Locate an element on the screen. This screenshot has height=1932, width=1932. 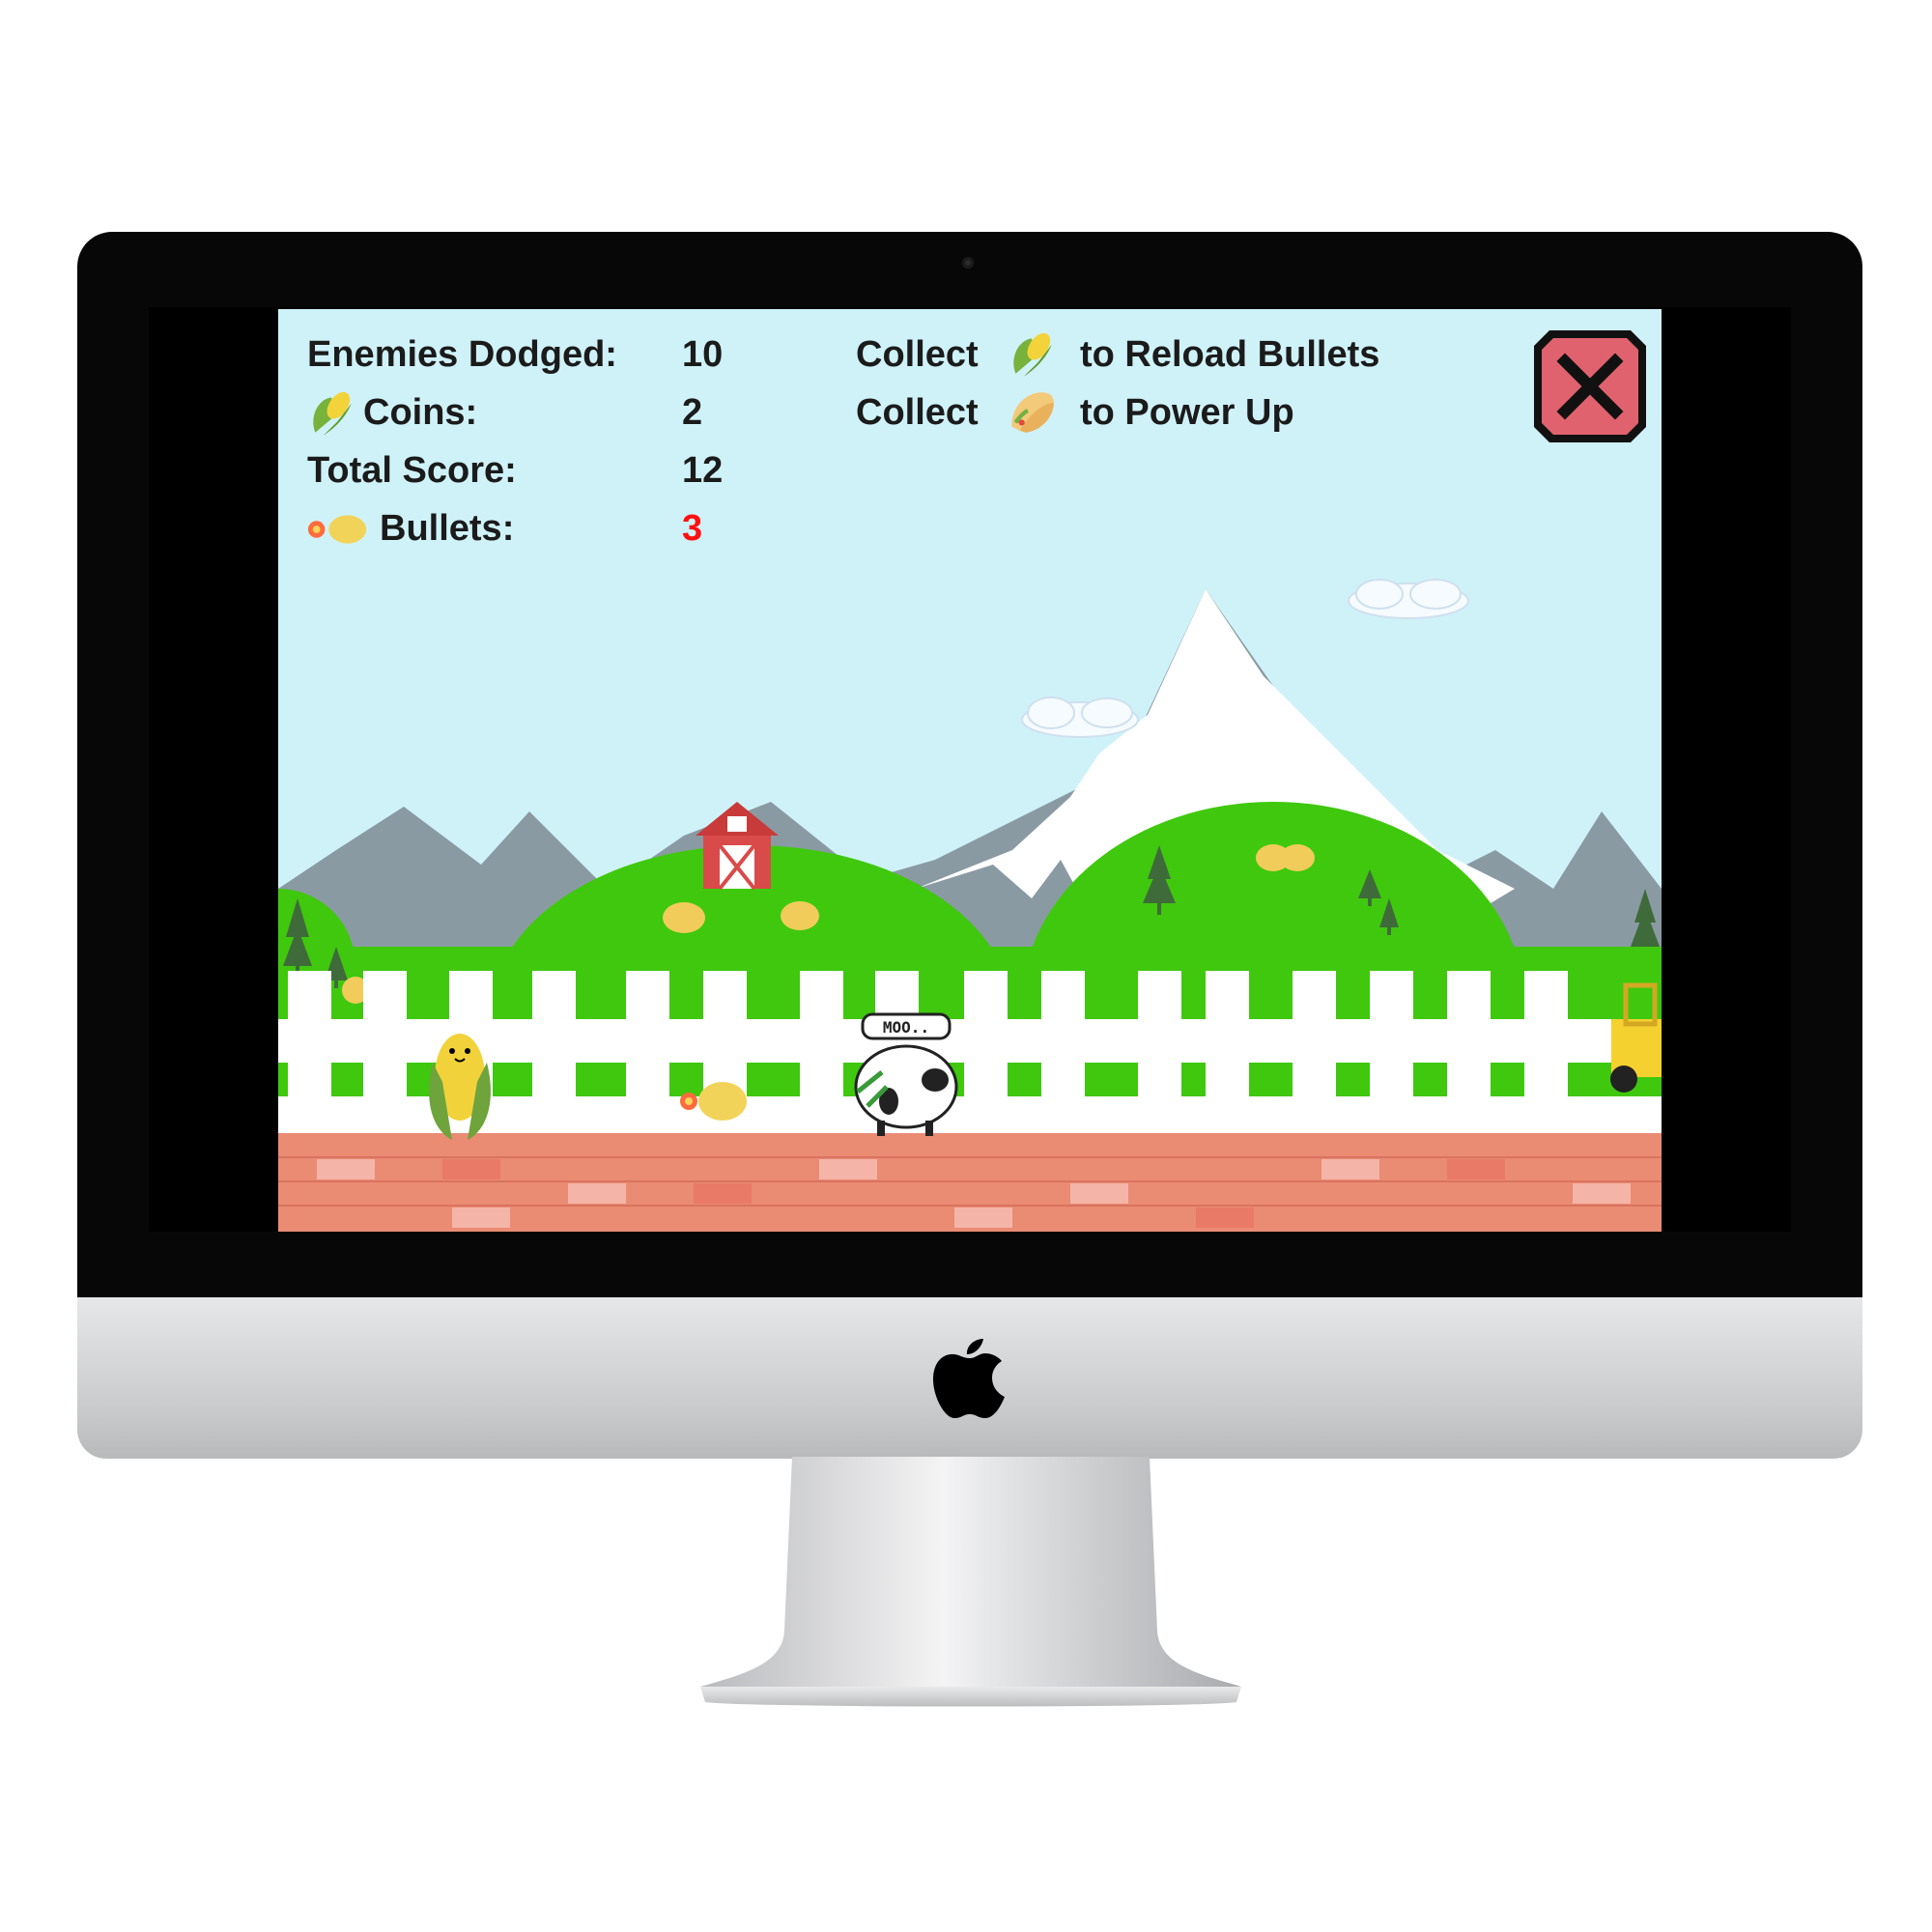
coins-label: Coins: is located at coordinates (420, 412).